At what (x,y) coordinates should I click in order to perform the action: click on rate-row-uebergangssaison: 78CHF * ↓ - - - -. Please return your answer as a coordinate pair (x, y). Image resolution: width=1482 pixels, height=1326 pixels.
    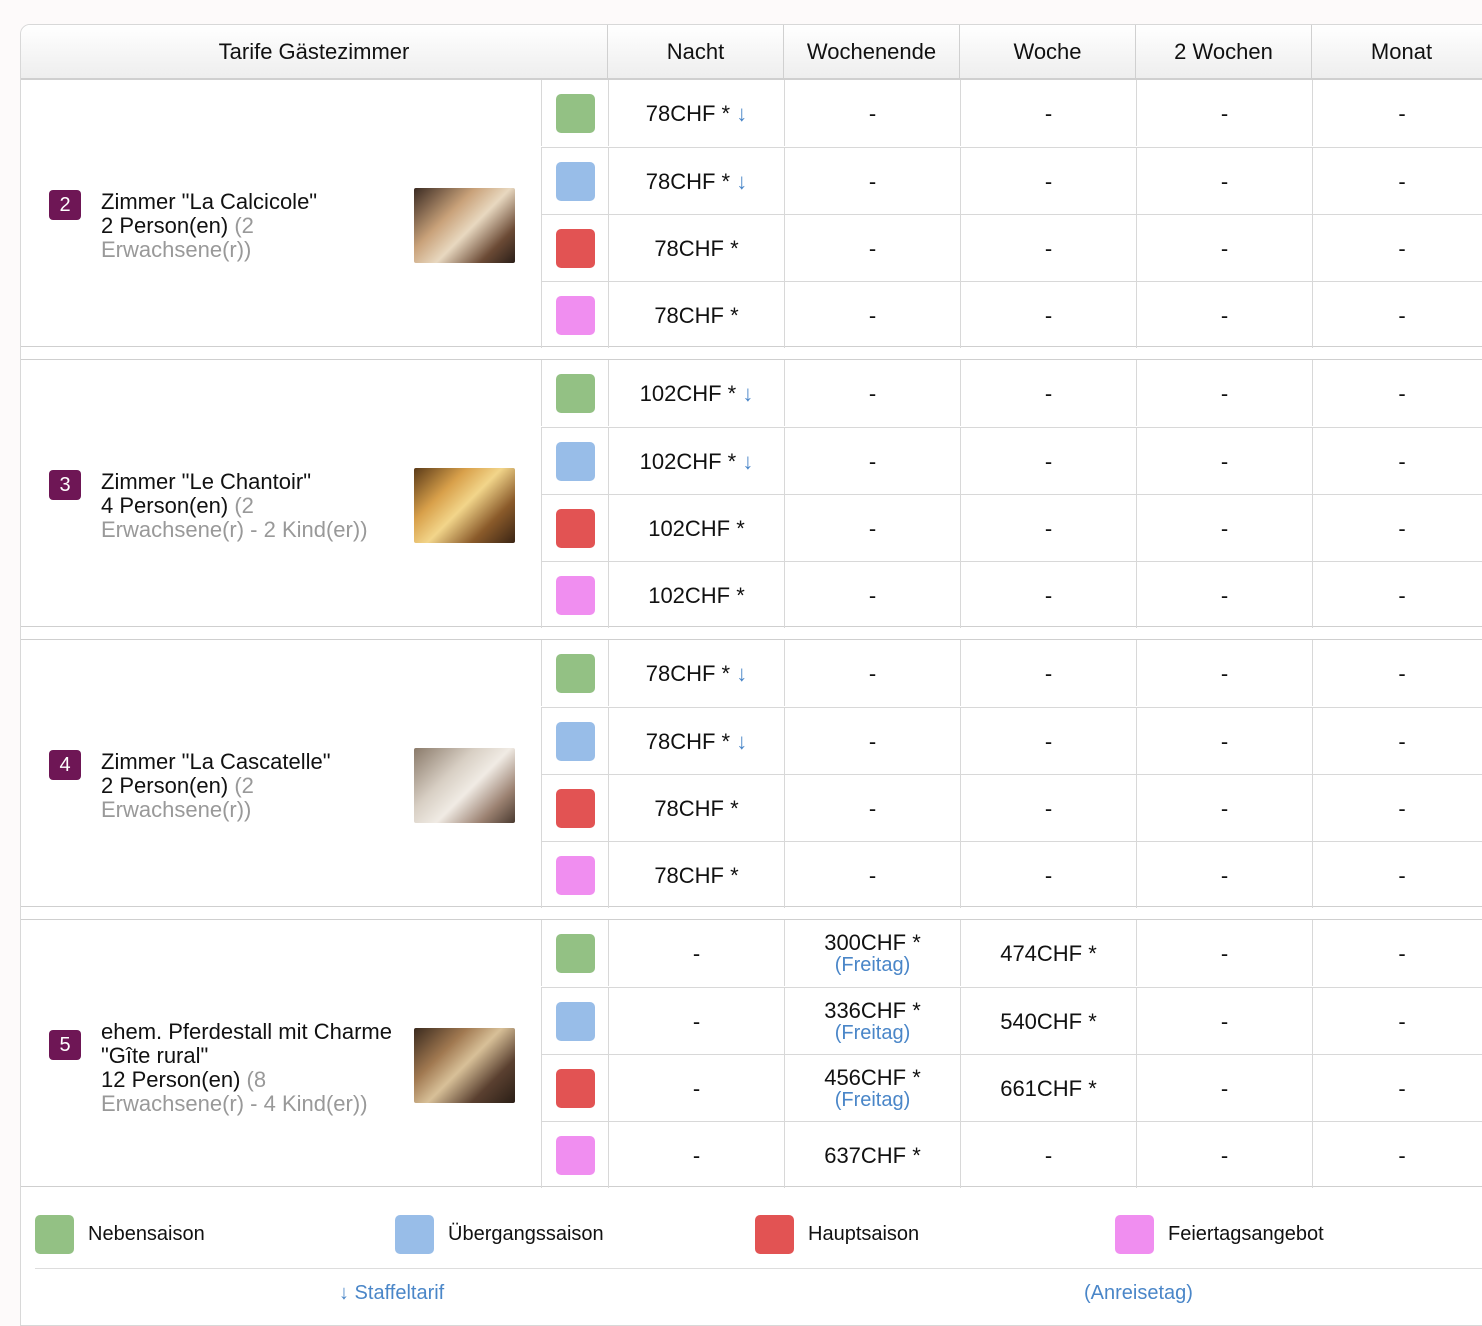
    Looking at the image, I should click on (1011, 740).